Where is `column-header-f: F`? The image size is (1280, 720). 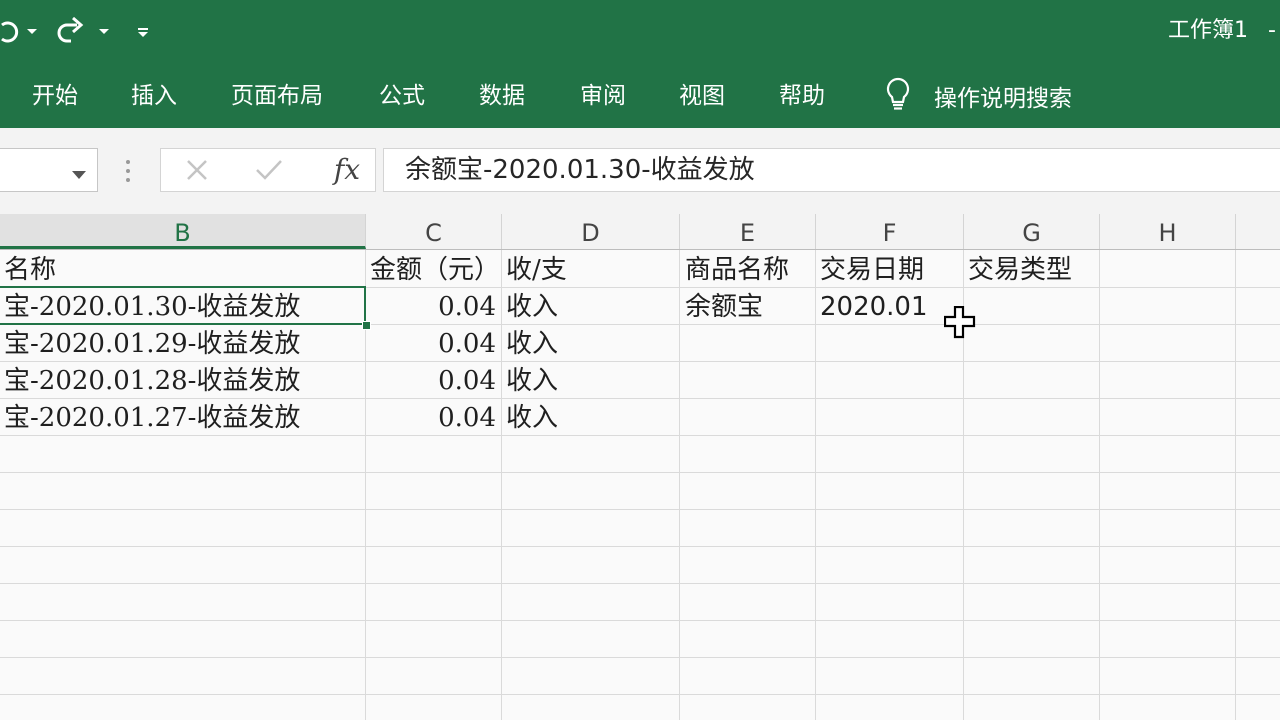 column-header-f: F is located at coordinates (890, 231).